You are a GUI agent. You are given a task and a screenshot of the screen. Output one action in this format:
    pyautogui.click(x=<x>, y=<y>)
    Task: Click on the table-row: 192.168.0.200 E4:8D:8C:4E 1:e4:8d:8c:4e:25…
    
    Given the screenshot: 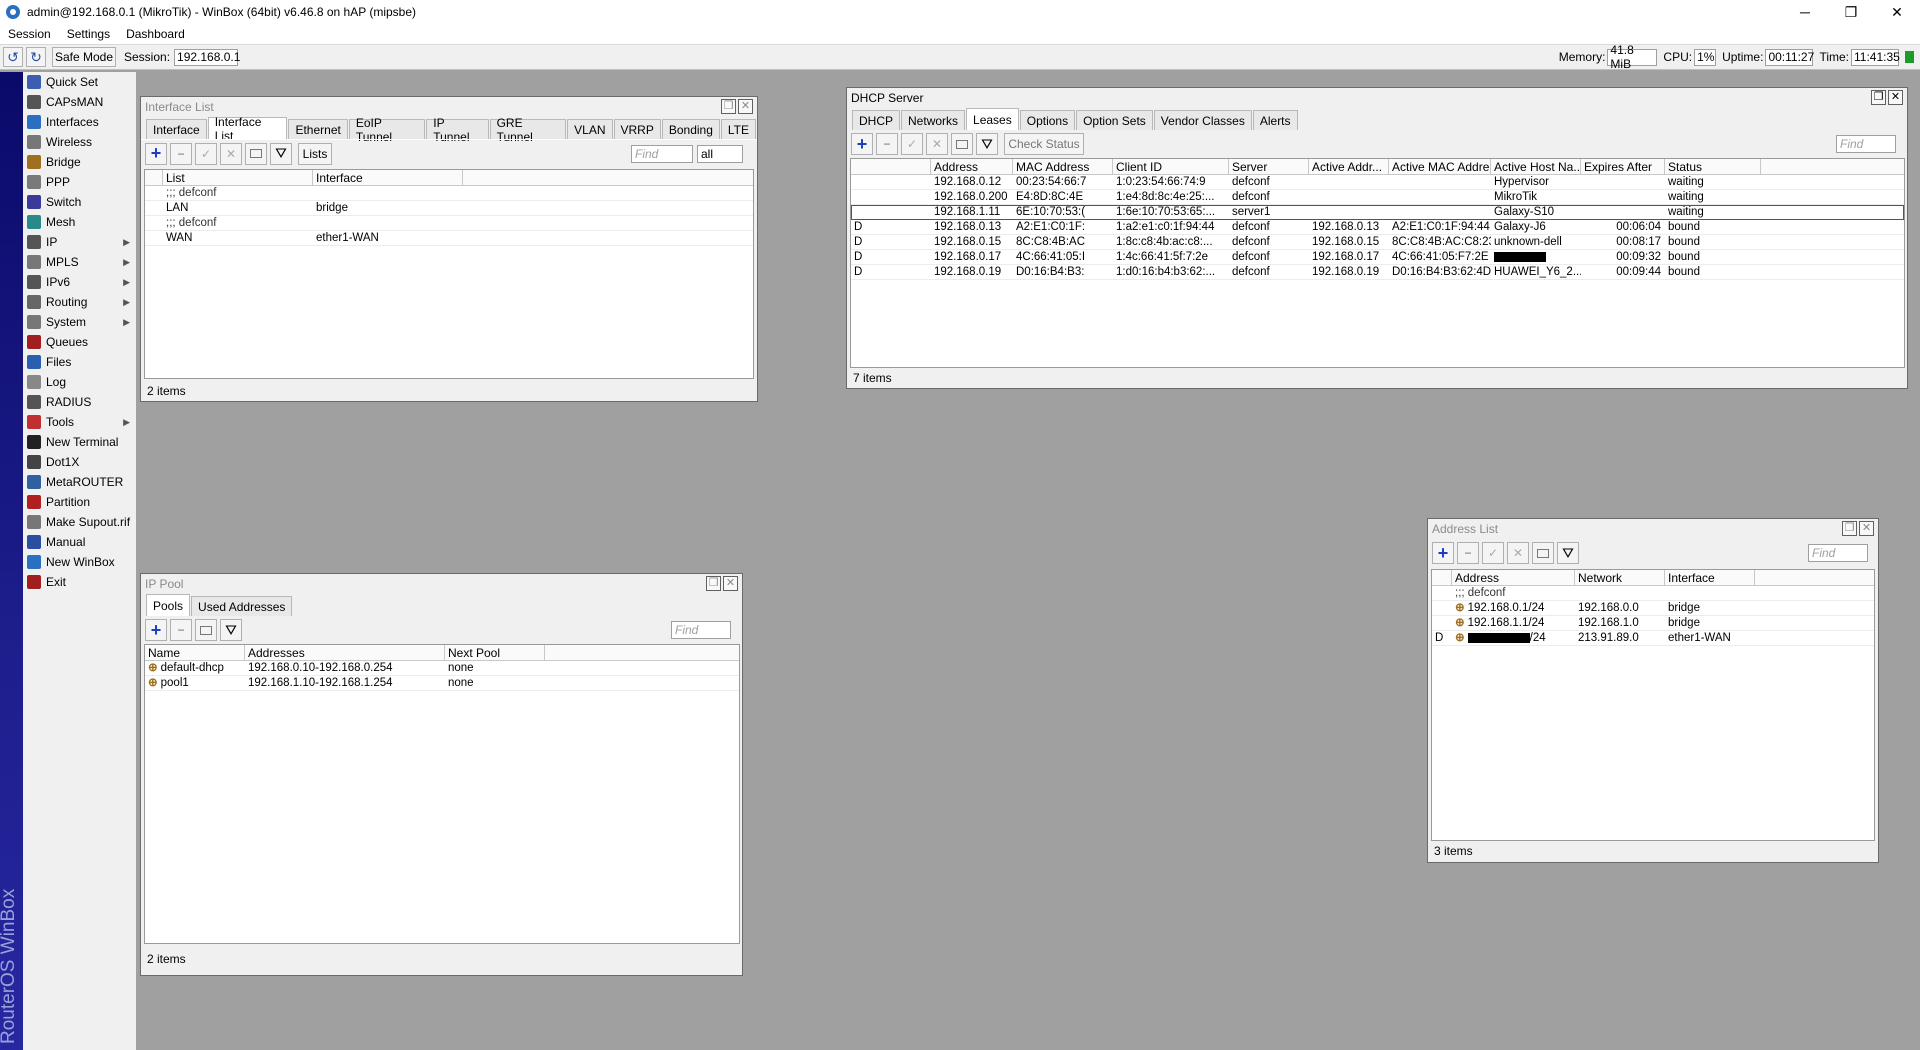 What is the action you would take?
    pyautogui.click(x=1377, y=197)
    